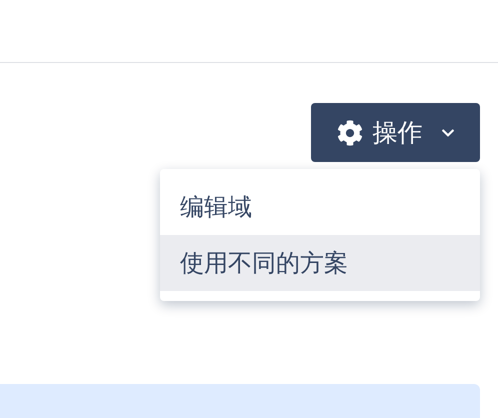  What do you see at coordinates (320, 207) in the screenshot?
I see `menu-item: 编辑域` at bounding box center [320, 207].